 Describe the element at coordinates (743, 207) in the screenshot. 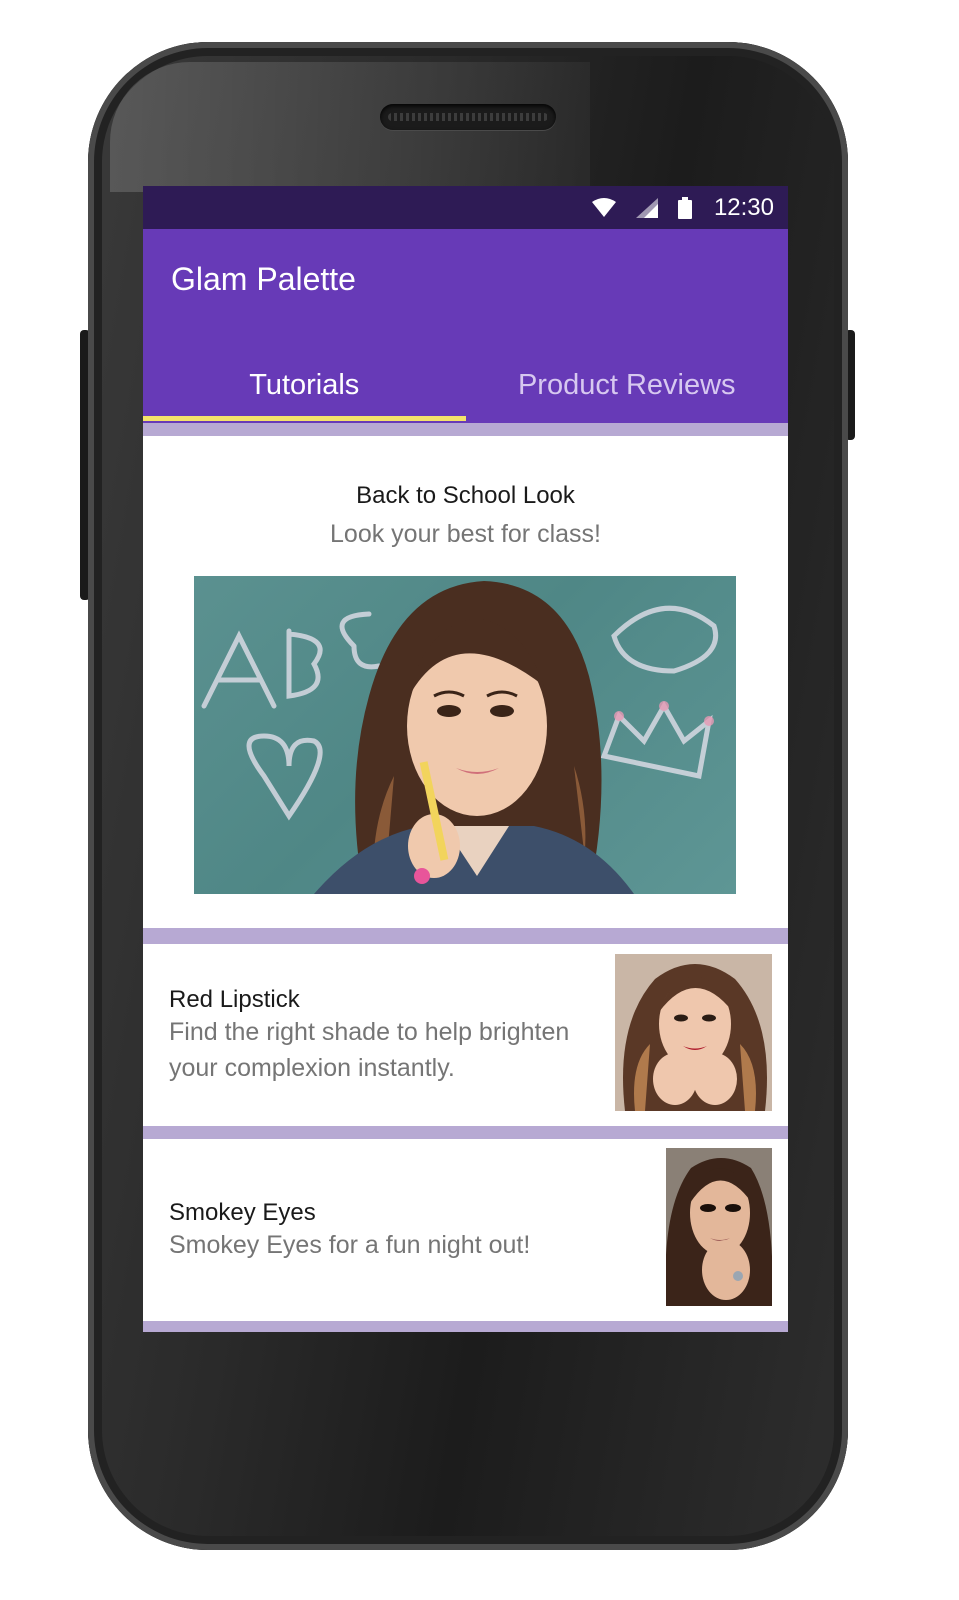

I see `status-time: 12:30` at that location.